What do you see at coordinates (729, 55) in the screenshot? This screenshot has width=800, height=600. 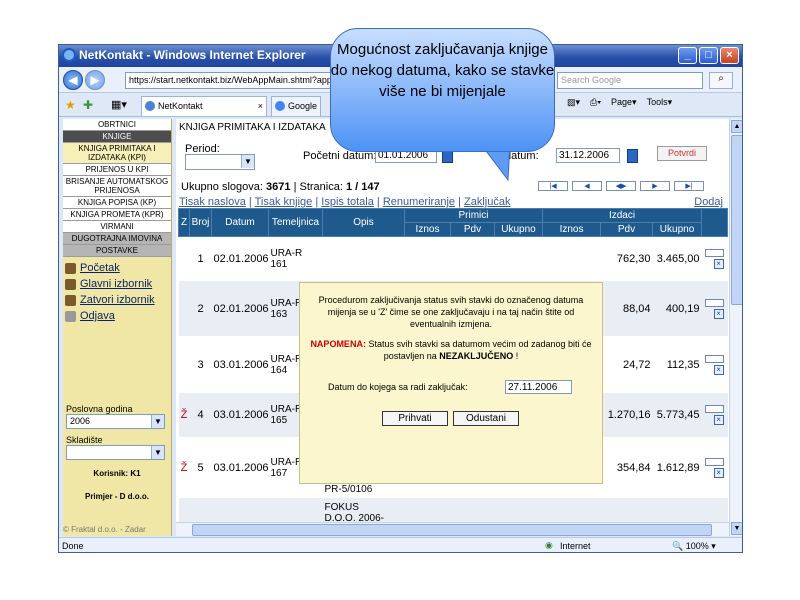 I see `close-window-button: ×` at bounding box center [729, 55].